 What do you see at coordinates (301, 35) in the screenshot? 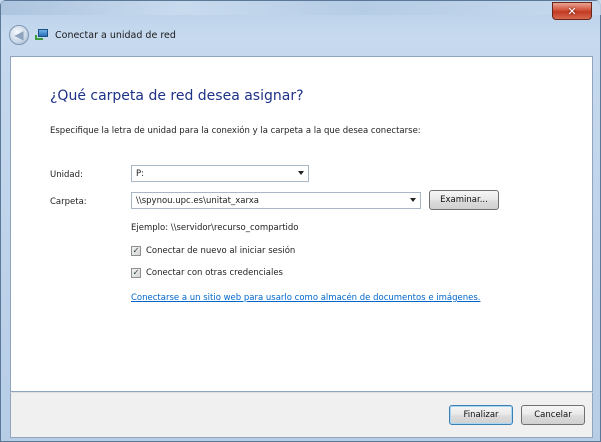
I see `titlebar: ◀ Conectar a unidad de red` at bounding box center [301, 35].